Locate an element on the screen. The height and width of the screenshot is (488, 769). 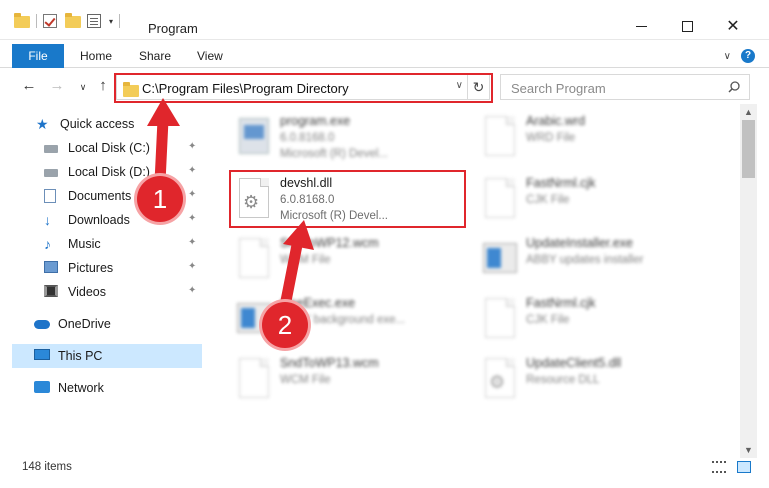
download-arrow-icon: ↓ is located at coordinates (47, 220).